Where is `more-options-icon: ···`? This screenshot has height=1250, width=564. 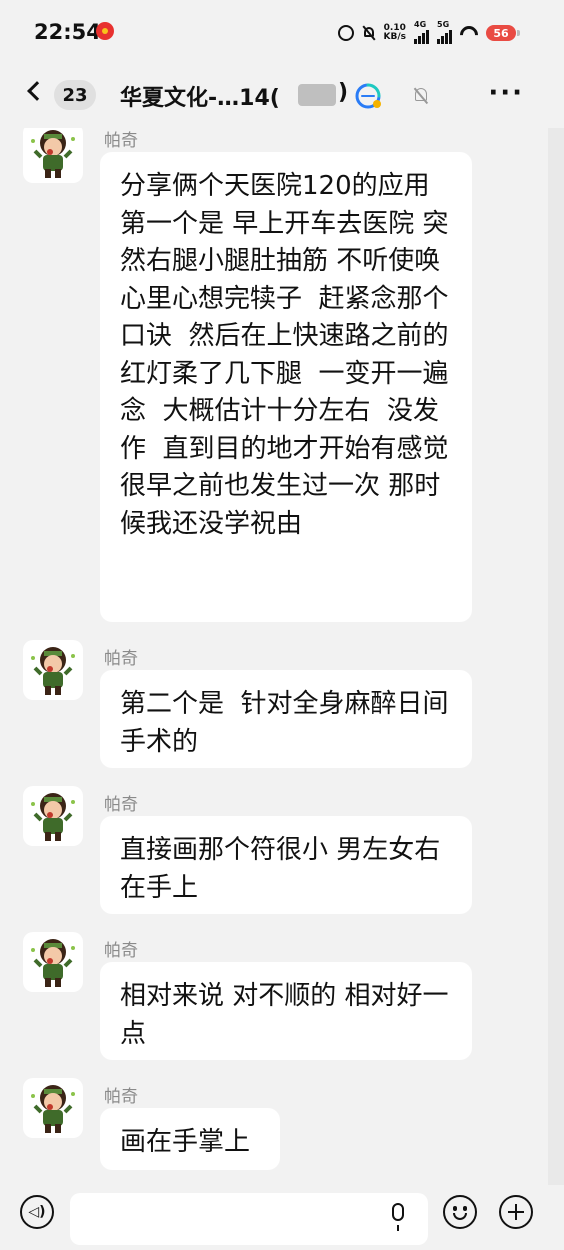 more-options-icon: ··· is located at coordinates (506, 93).